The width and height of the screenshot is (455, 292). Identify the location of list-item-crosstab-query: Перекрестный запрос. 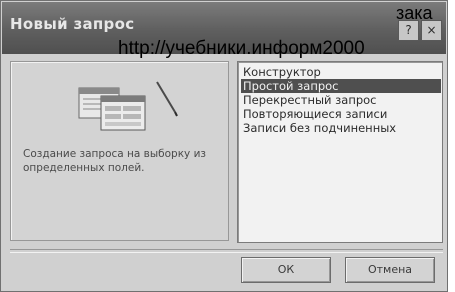
(310, 100).